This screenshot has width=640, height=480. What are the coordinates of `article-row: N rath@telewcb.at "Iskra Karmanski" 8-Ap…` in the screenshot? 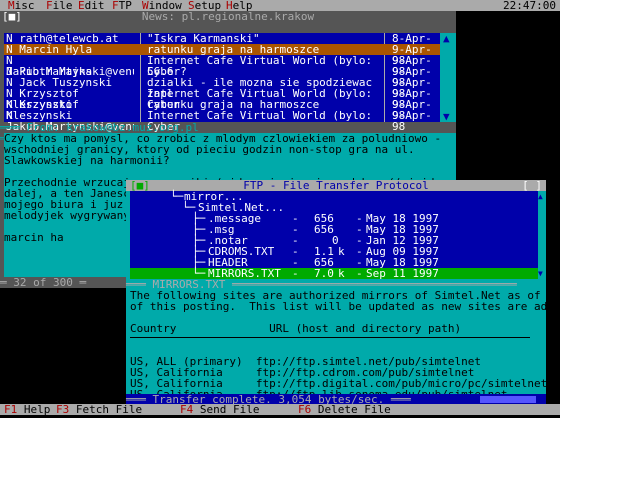 It's located at (222, 44).